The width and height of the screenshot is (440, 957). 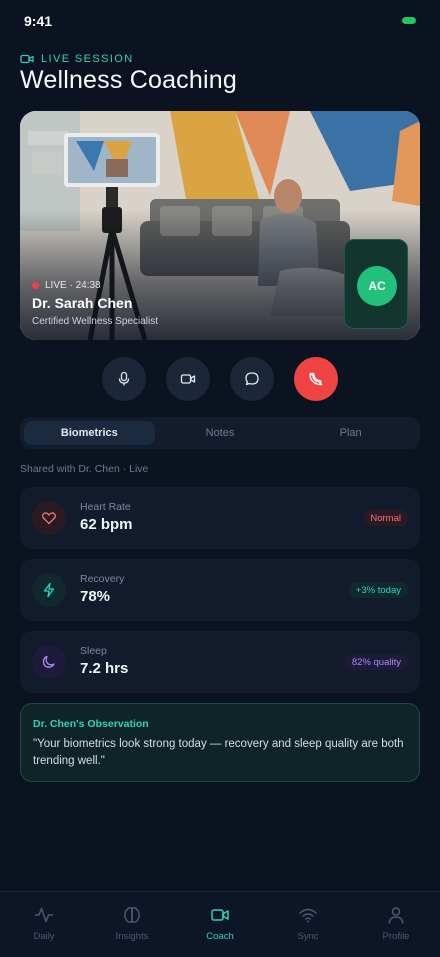 What do you see at coordinates (220, 379) in the screenshot?
I see `call-controls` at bounding box center [220, 379].